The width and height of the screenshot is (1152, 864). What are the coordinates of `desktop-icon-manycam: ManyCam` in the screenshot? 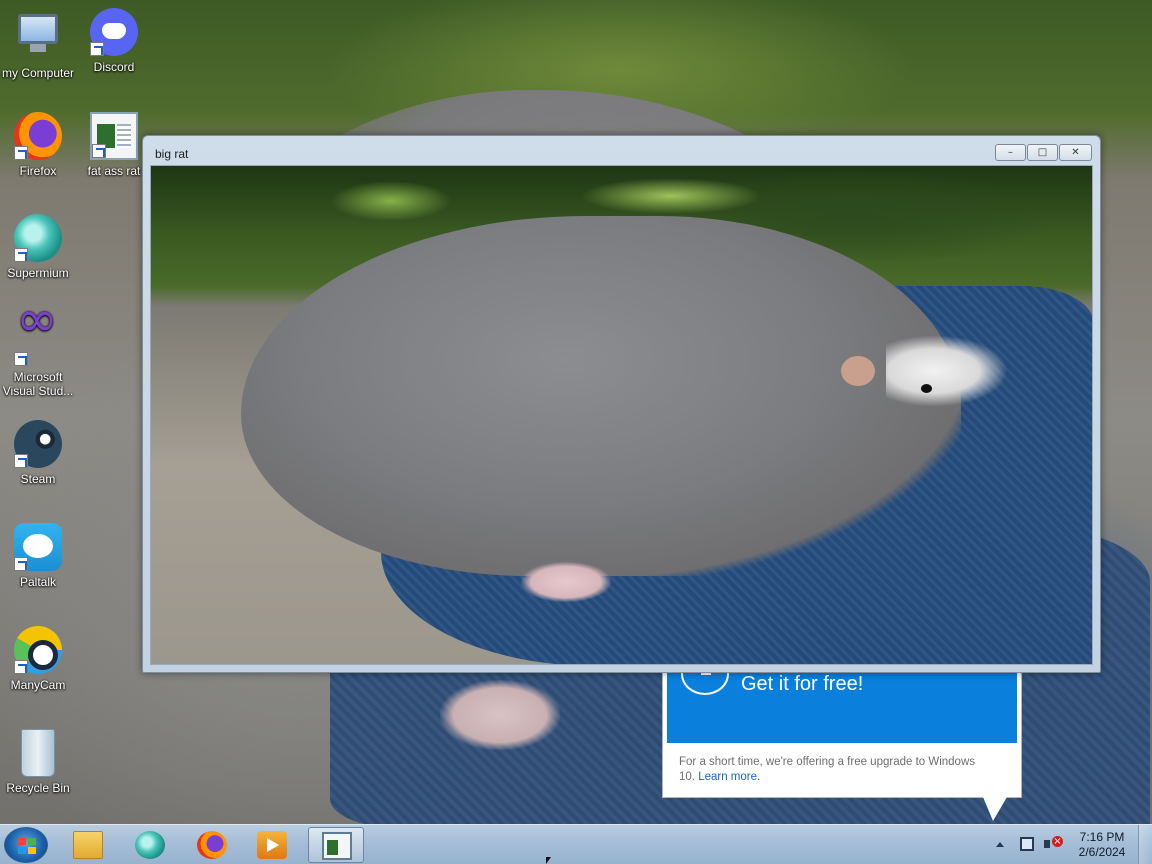 It's located at (38, 659).